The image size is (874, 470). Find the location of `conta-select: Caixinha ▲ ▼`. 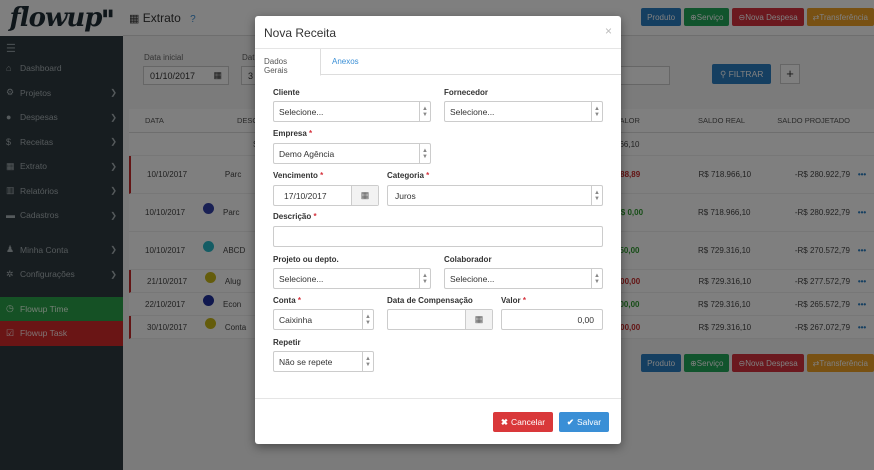

conta-select: Caixinha ▲ ▼ is located at coordinates (323, 319).